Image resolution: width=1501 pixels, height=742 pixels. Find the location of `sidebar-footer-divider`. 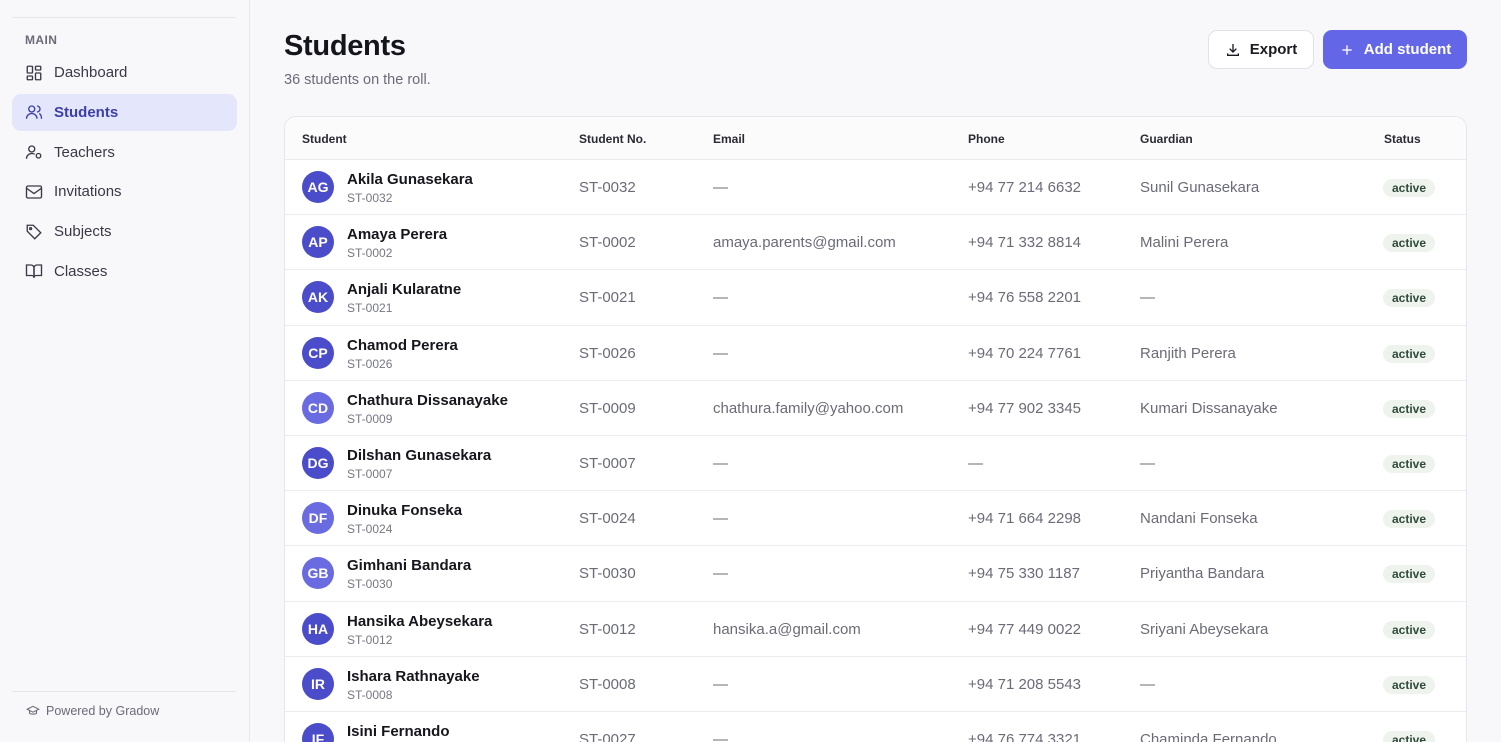

sidebar-footer-divider is located at coordinates (124, 691).